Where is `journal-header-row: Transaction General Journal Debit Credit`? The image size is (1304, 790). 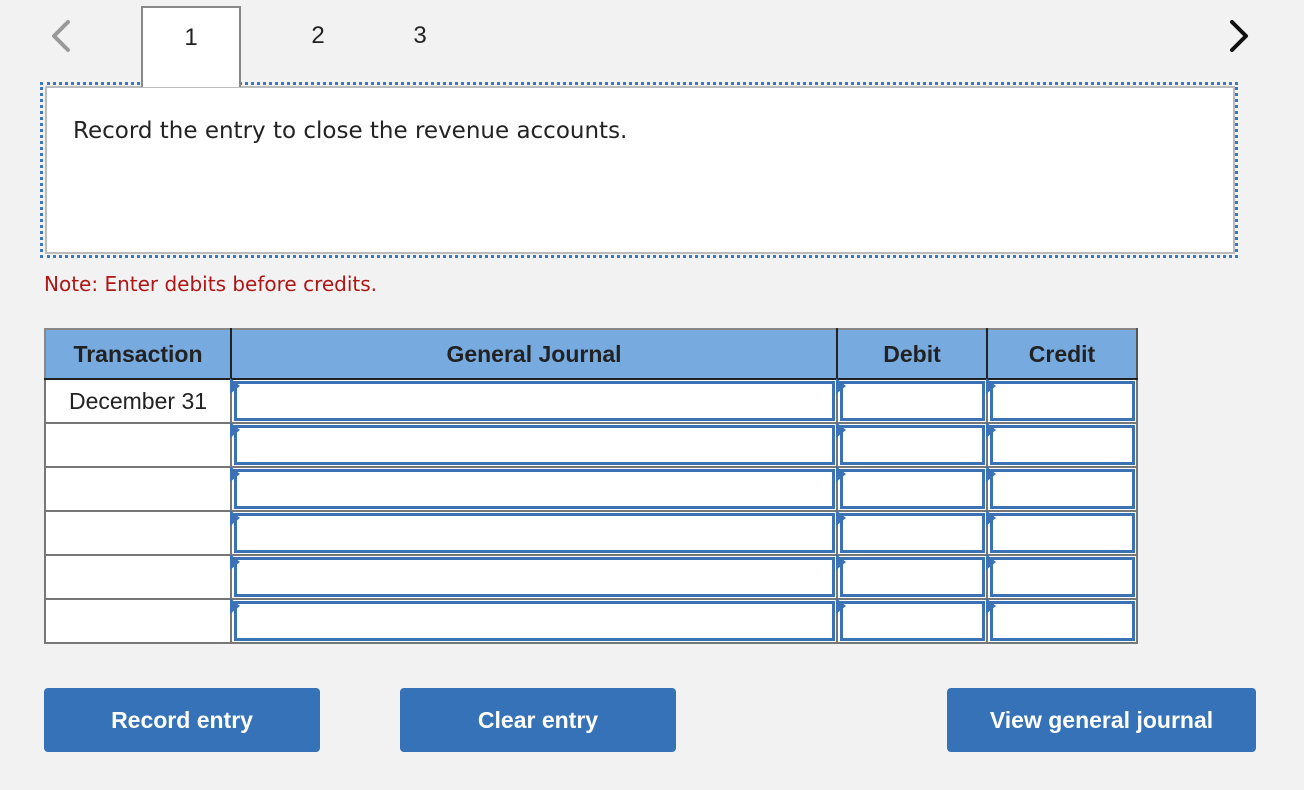 journal-header-row: Transaction General Journal Debit Credit is located at coordinates (591, 354).